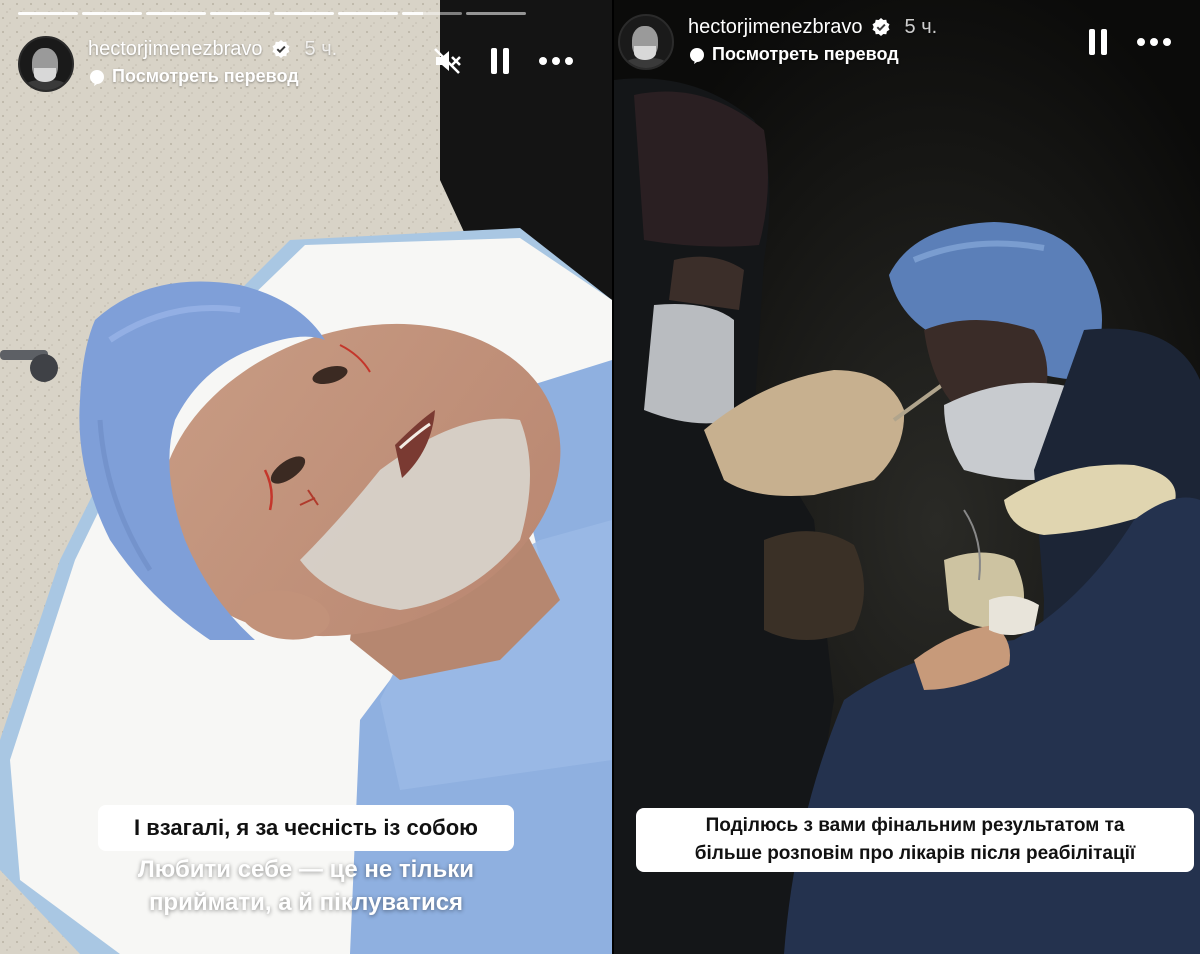  What do you see at coordinates (306, 902) in the screenshot?
I see `caption-line: приймати, а й піклуватися` at bounding box center [306, 902].